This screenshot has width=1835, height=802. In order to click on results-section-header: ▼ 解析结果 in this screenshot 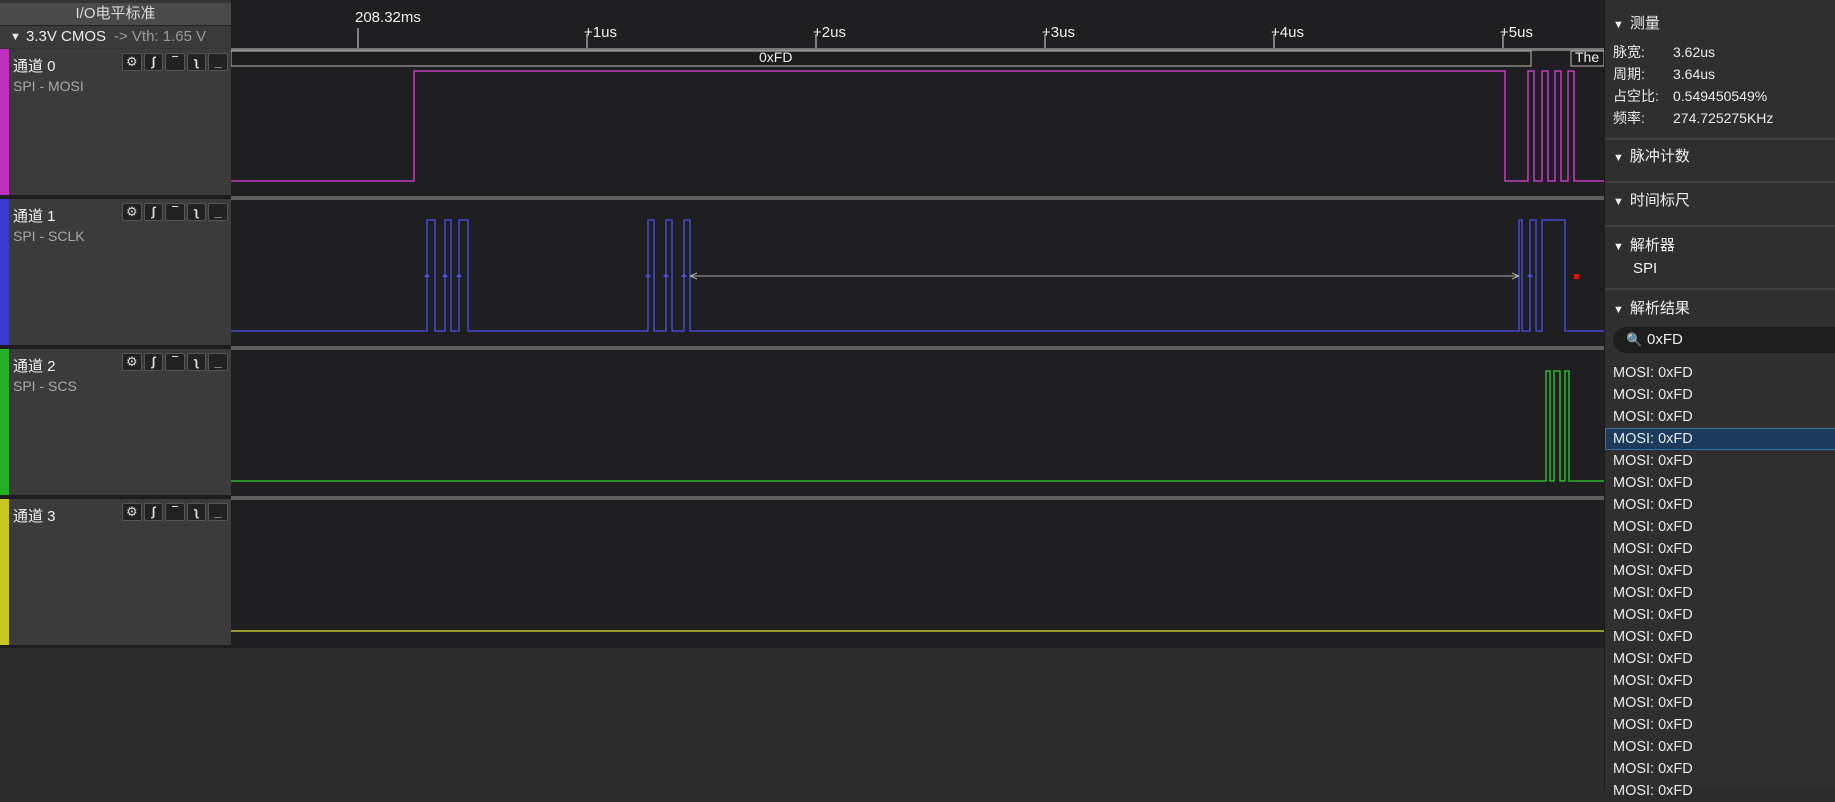, I will do `click(1651, 307)`.